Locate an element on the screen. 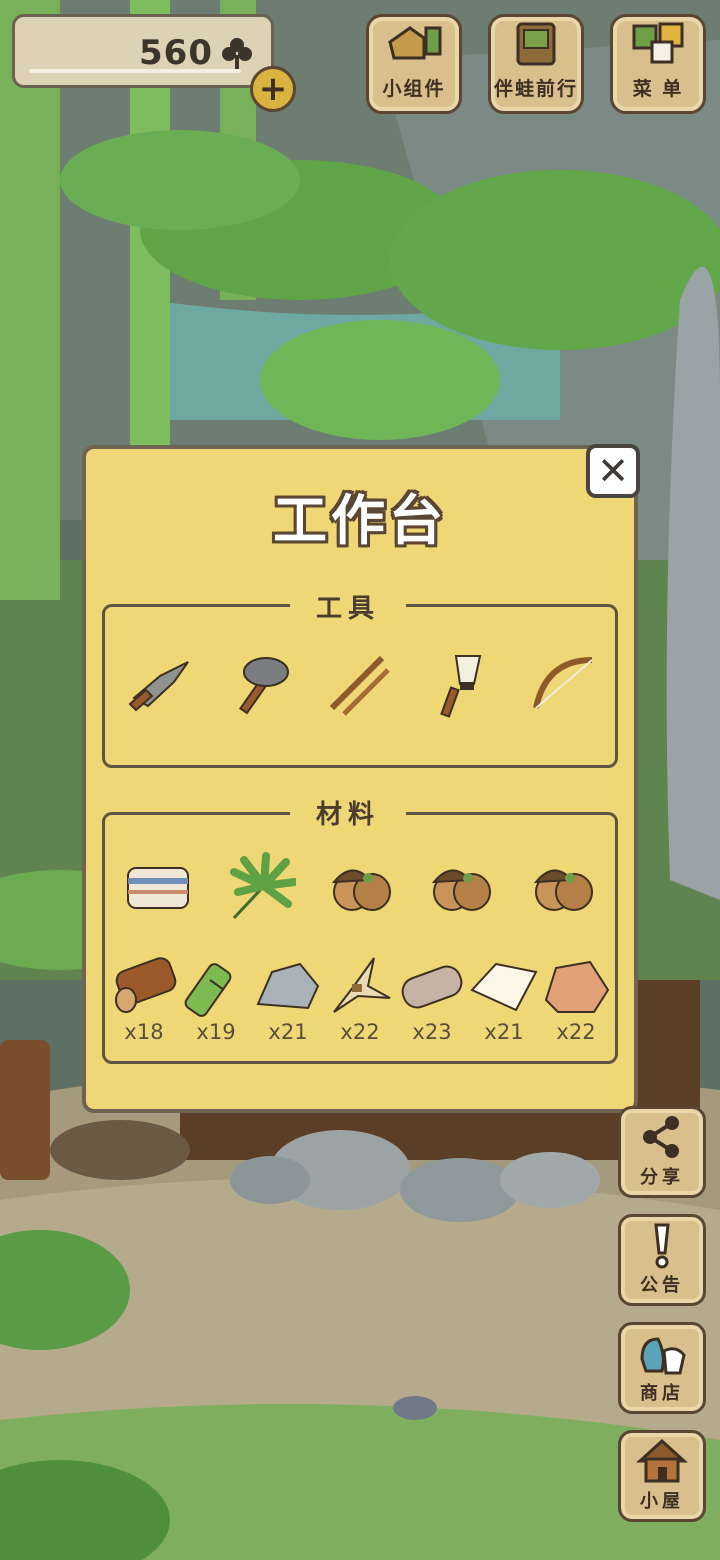 The height and width of the screenshot is (1560, 720). share-label: 分享 is located at coordinates (662, 1177).